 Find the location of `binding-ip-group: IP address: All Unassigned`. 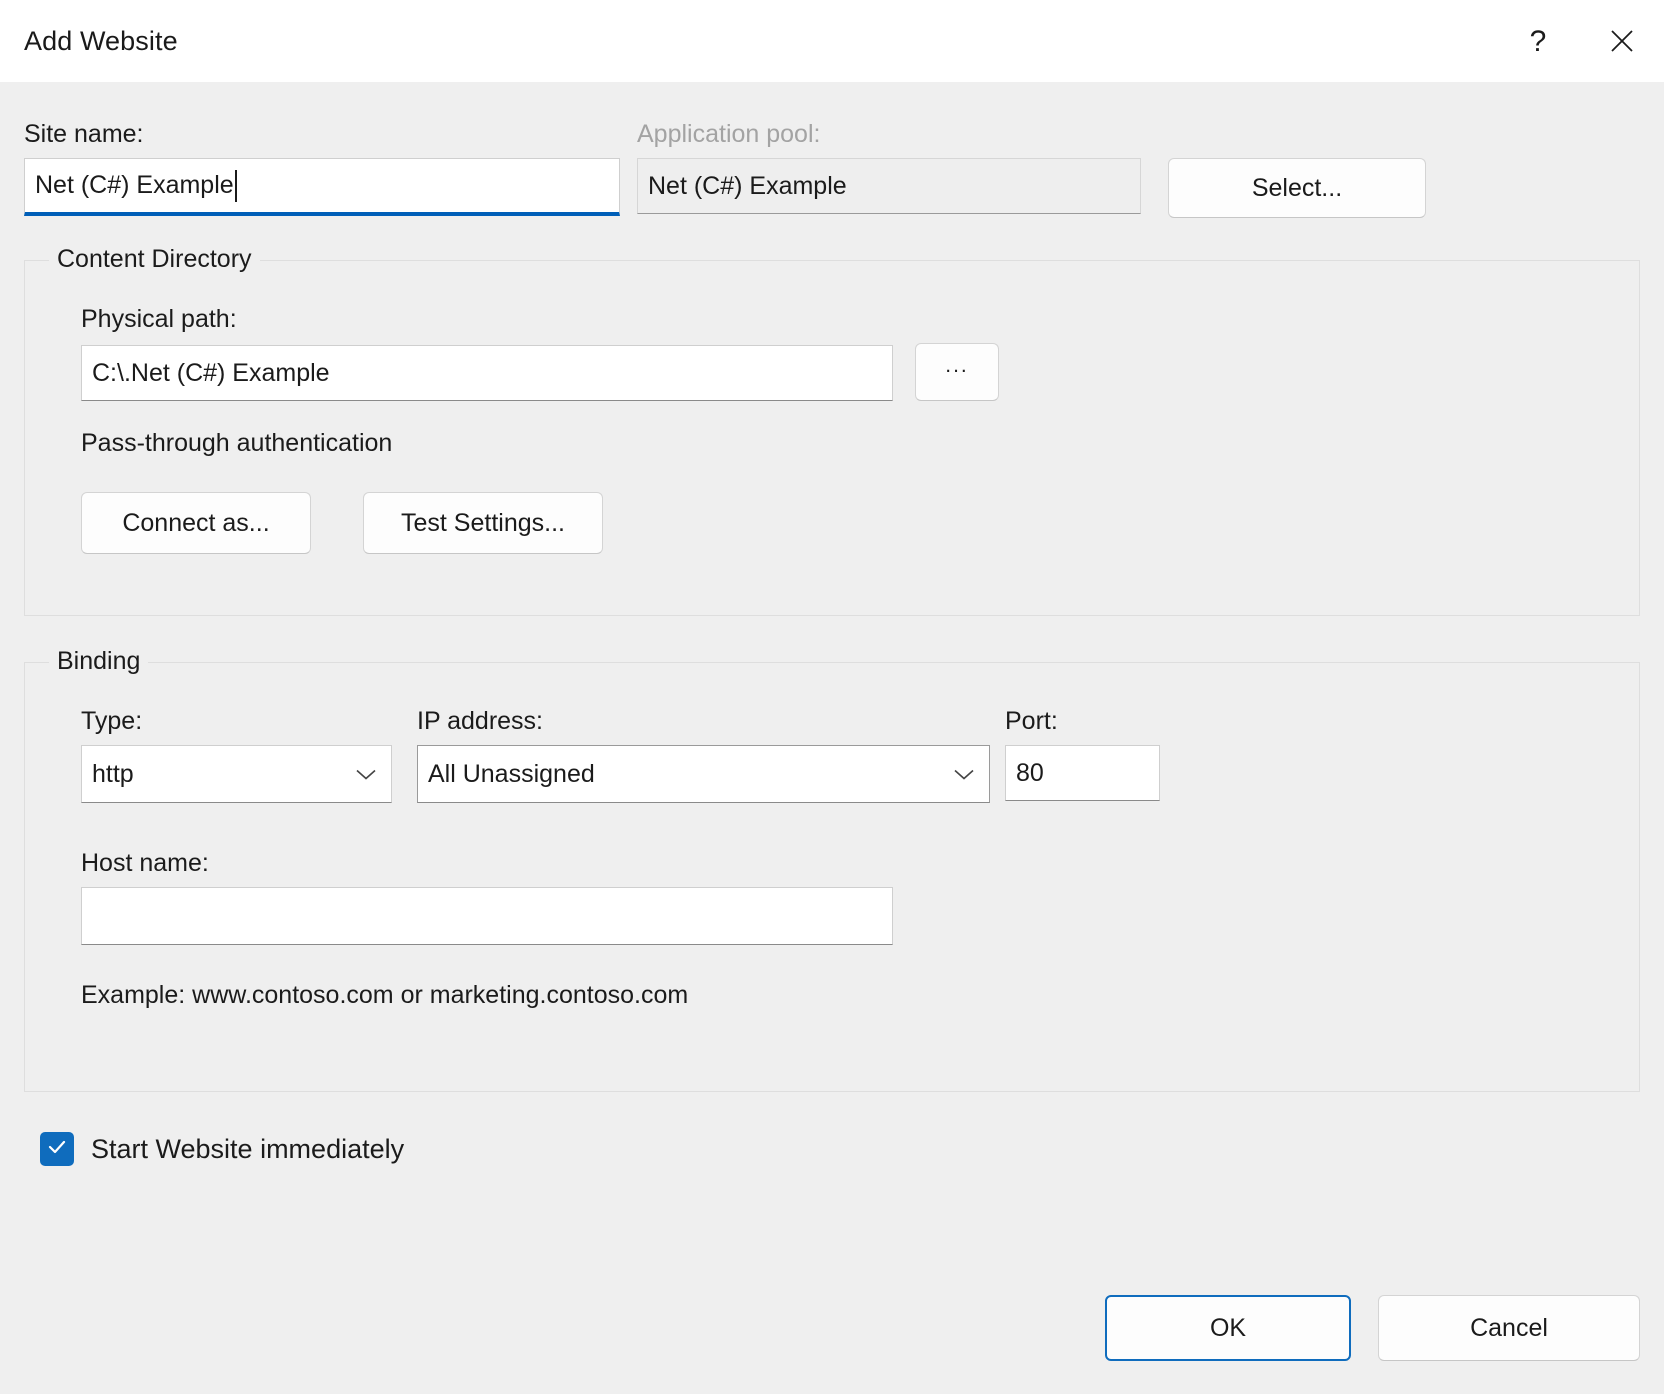

binding-ip-group: IP address: All Unassigned is located at coordinates (703, 754).